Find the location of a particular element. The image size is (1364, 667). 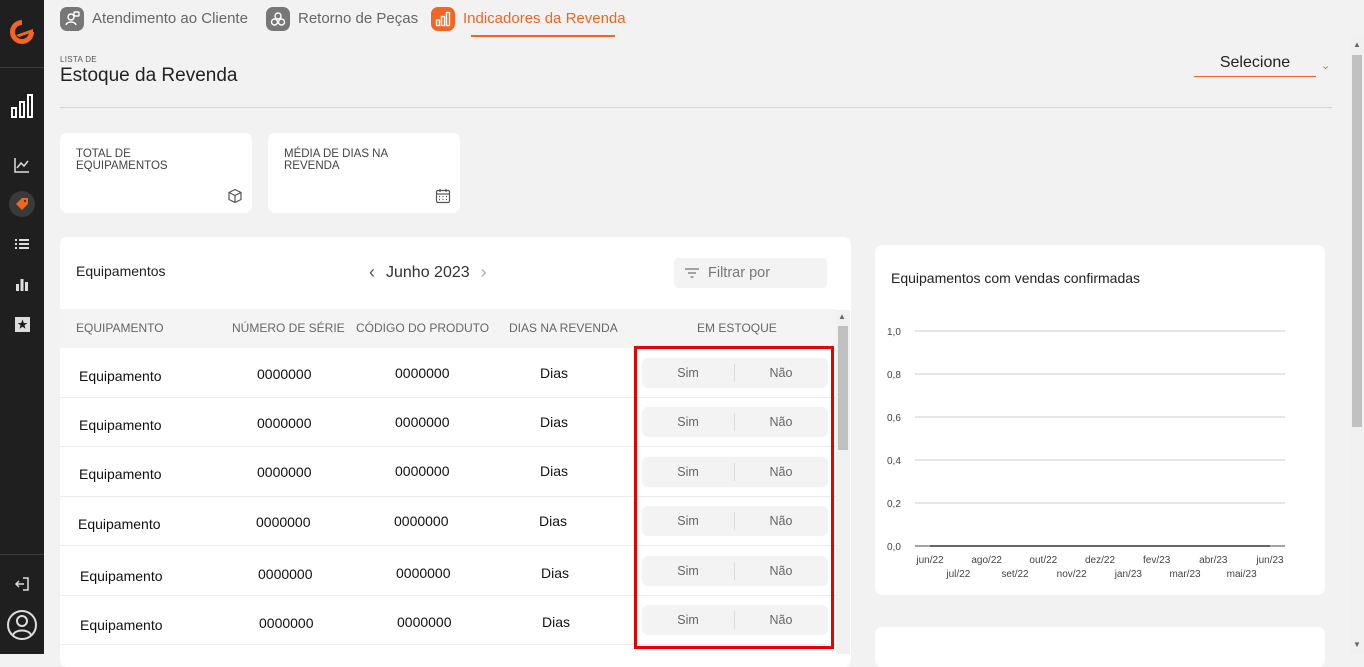

x-tick-label: jun/23 is located at coordinates (1269, 560).